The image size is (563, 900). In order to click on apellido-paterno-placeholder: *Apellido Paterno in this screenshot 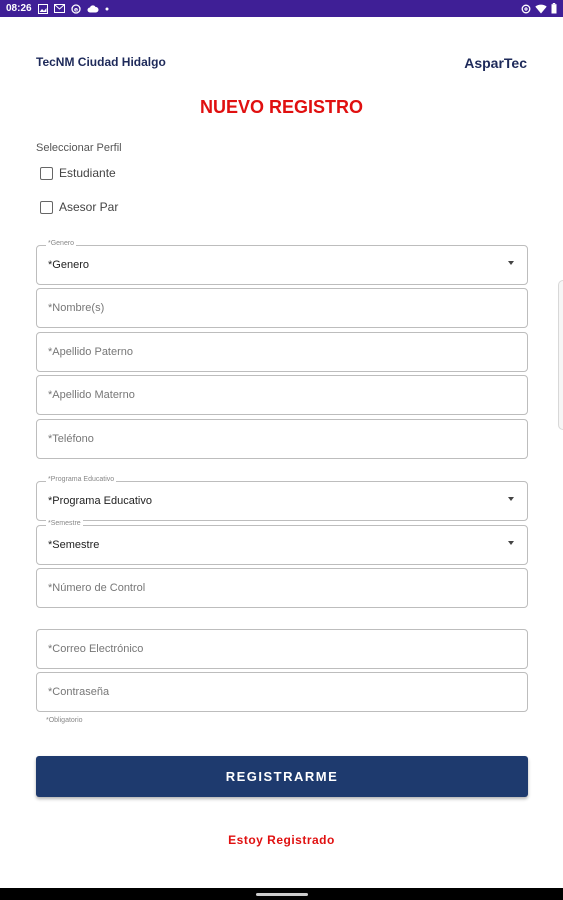, I will do `click(91, 352)`.